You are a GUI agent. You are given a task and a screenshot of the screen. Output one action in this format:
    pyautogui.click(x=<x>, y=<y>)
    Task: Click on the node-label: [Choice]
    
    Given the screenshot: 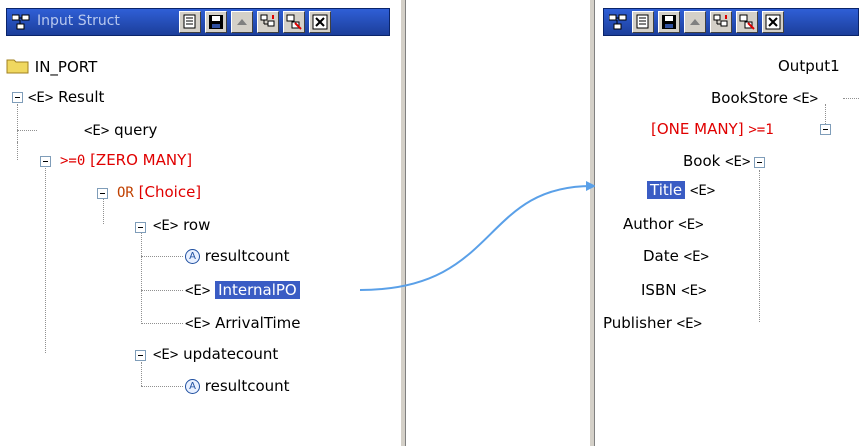 What is the action you would take?
    pyautogui.click(x=170, y=192)
    